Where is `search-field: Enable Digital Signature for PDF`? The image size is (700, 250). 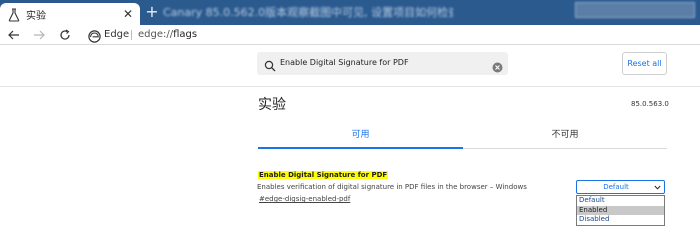
search-field: Enable Digital Signature for PDF is located at coordinates (382, 63).